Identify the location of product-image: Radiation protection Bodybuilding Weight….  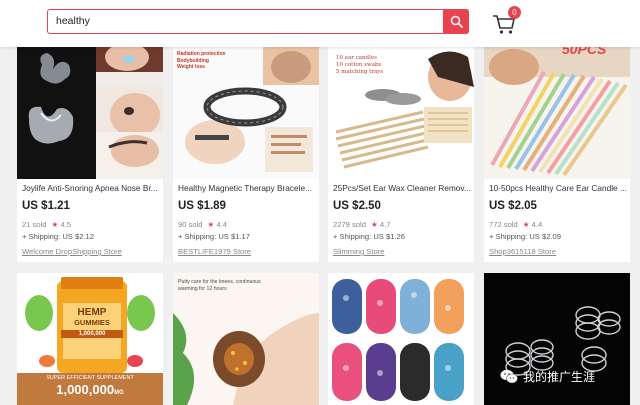
(246, 113).